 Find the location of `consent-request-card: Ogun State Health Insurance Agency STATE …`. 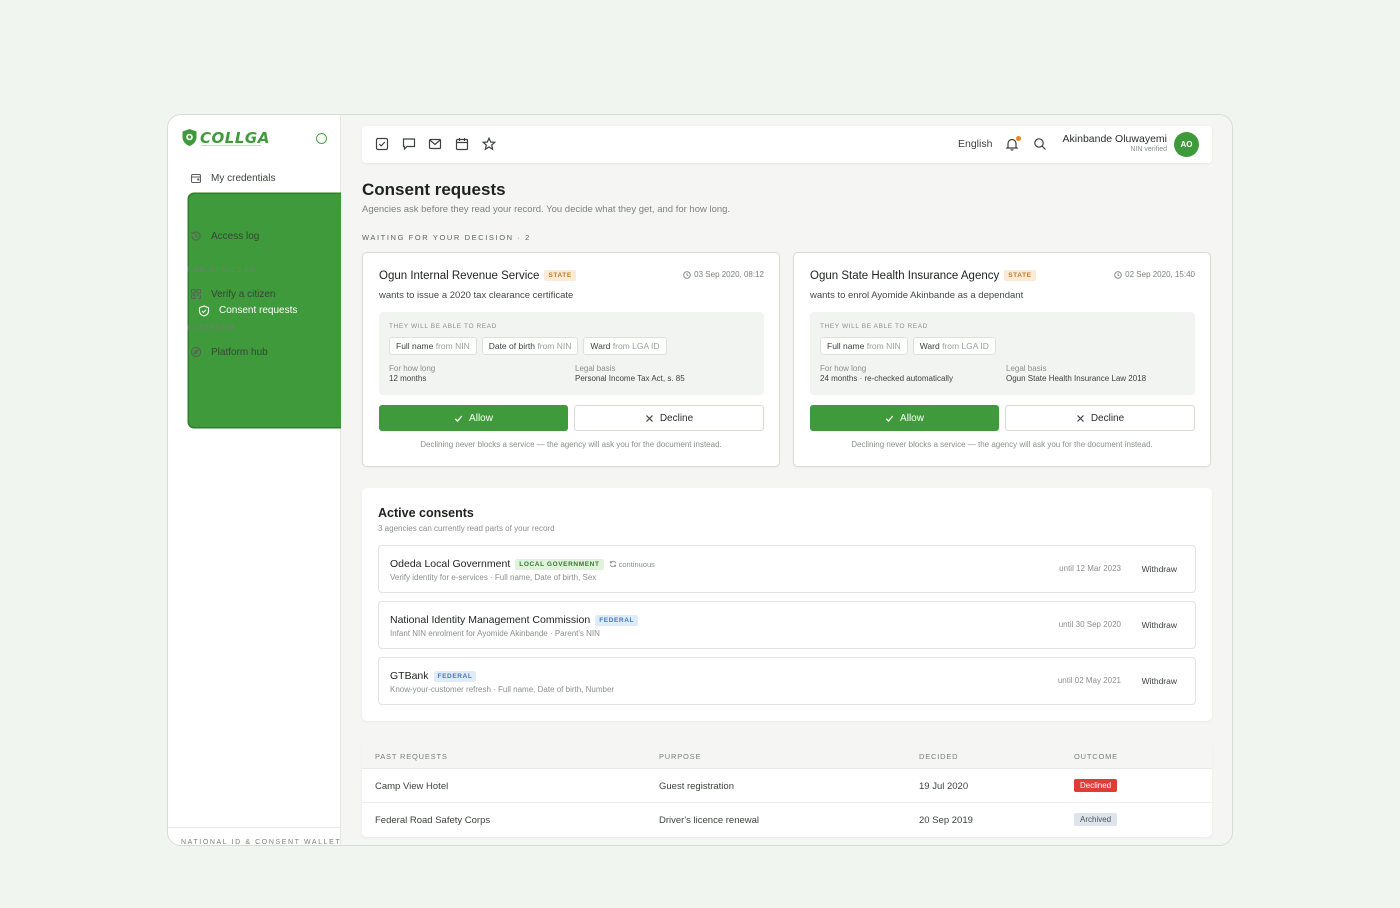

consent-request-card: Ogun State Health Insurance Agency STATE … is located at coordinates (1002, 359).